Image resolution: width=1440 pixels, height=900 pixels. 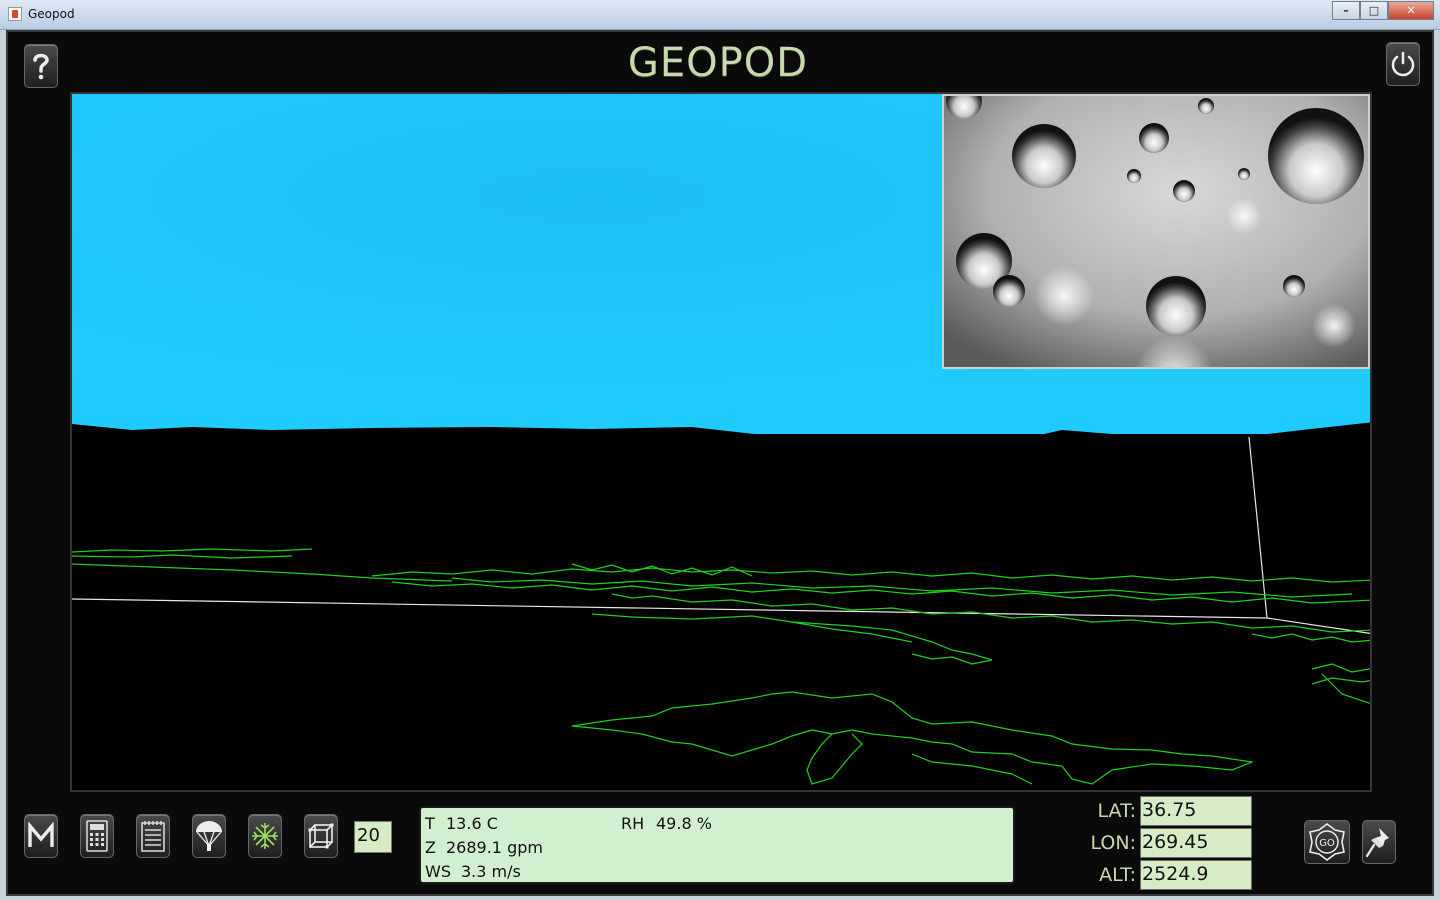 I want to click on lat-input: 36.75, so click(x=1196, y=811).